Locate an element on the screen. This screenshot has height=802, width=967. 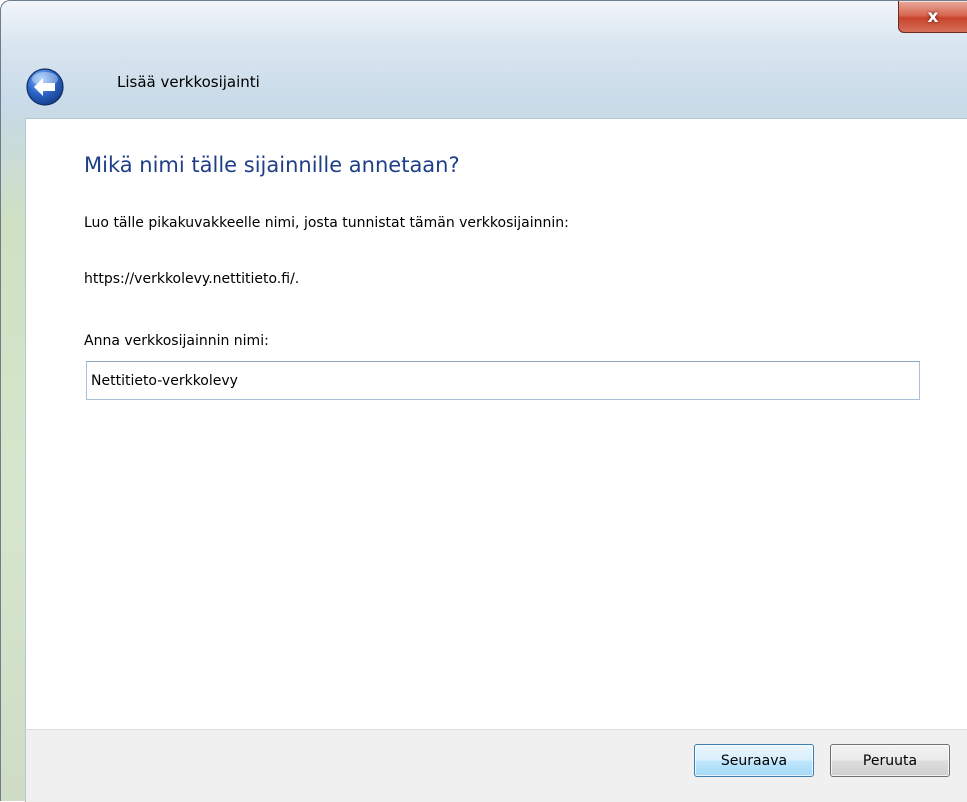
next-button: Seuraava is located at coordinates (754, 760).